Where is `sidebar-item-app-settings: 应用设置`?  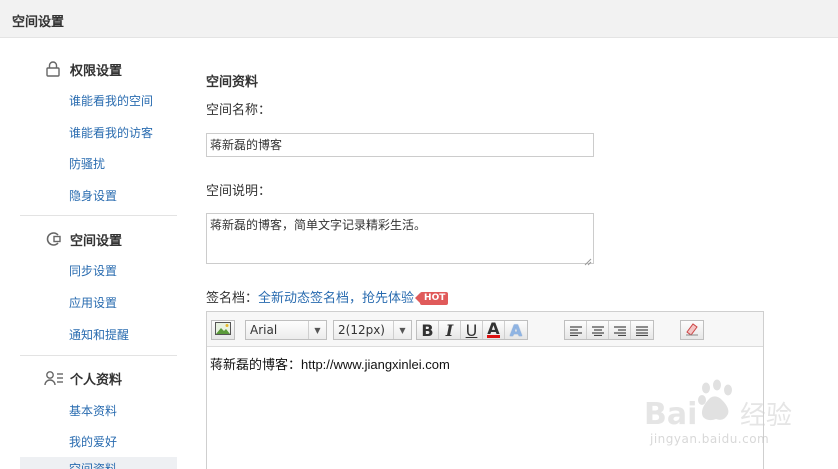 sidebar-item-app-settings: 应用设置 is located at coordinates (93, 302).